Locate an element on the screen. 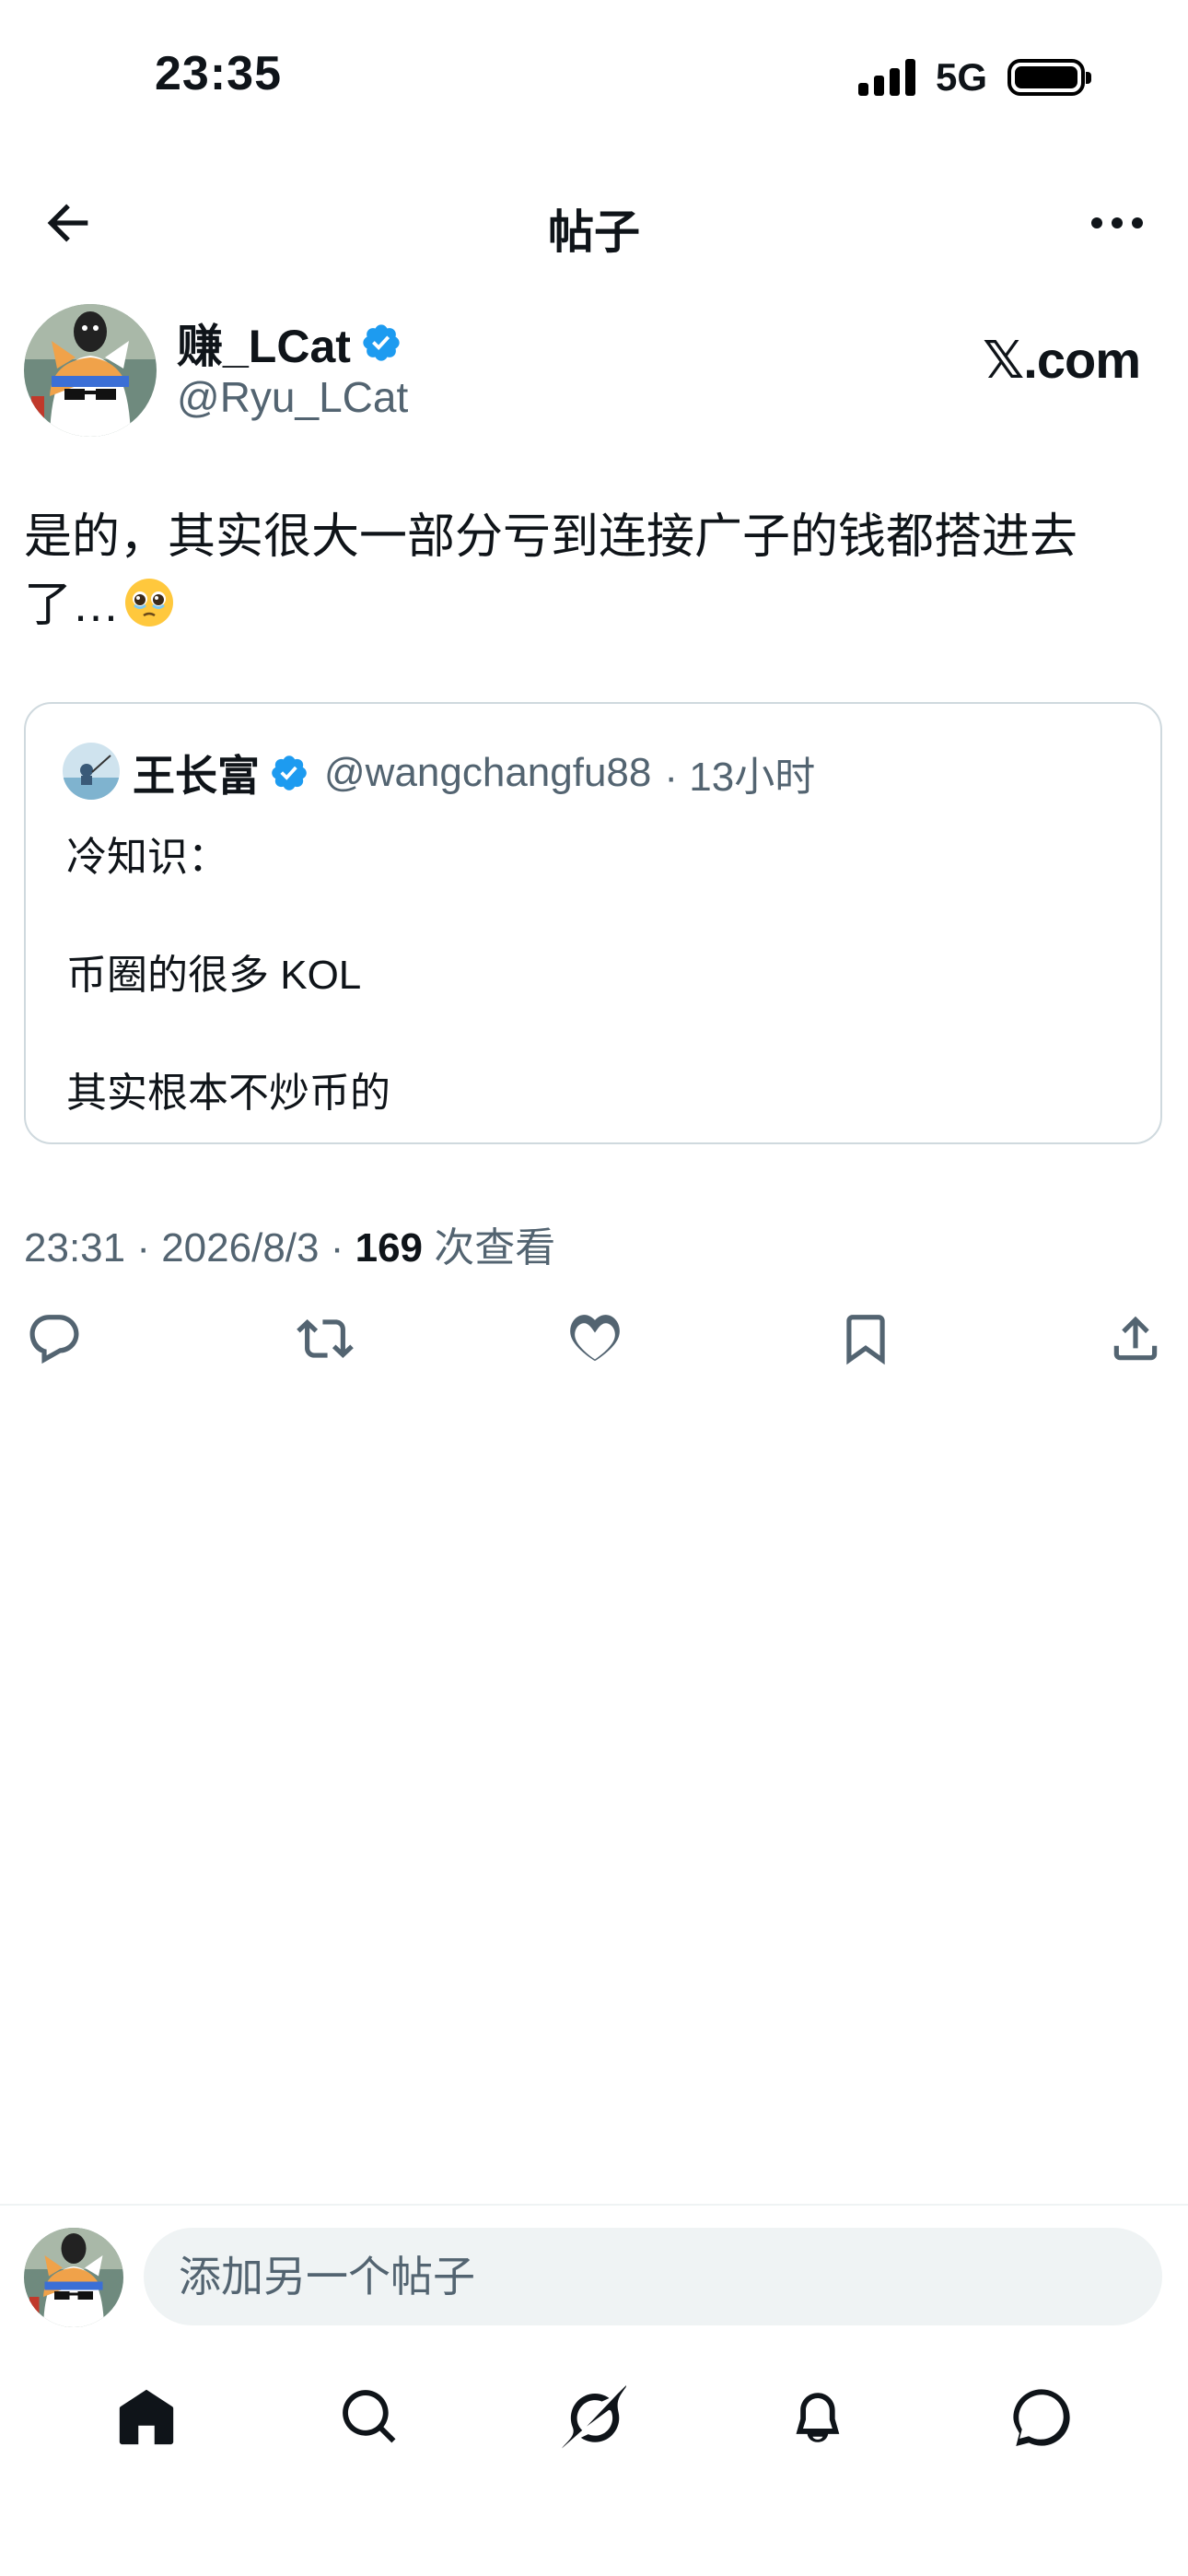 This screenshot has height=2576, width=1188. post-timestamp: 23:31 · 2026/8/3 · is located at coordinates (189, 1247).